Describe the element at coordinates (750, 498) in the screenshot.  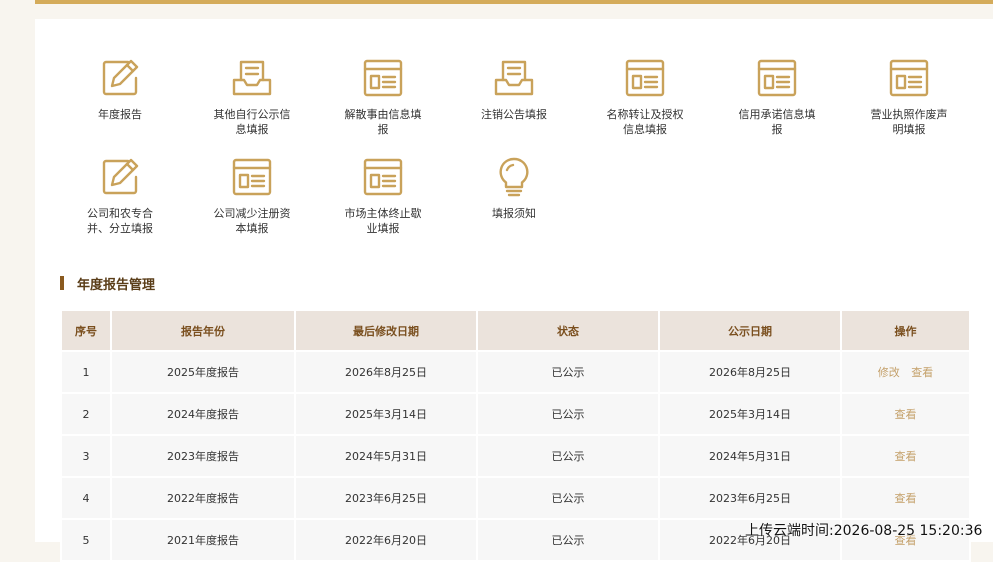
I see `published-date: 2023年6月25日` at that location.